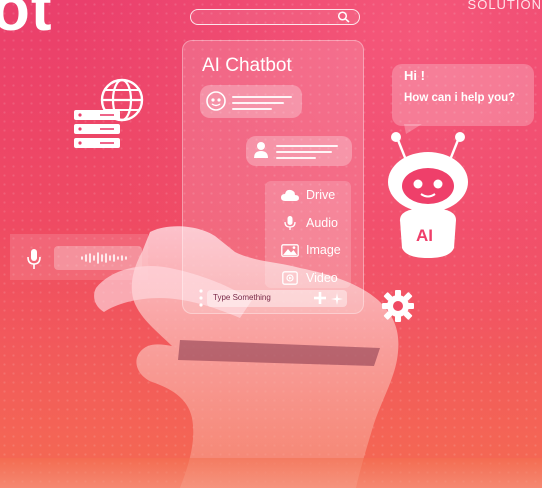  I want to click on video-icon, so click(290, 278).